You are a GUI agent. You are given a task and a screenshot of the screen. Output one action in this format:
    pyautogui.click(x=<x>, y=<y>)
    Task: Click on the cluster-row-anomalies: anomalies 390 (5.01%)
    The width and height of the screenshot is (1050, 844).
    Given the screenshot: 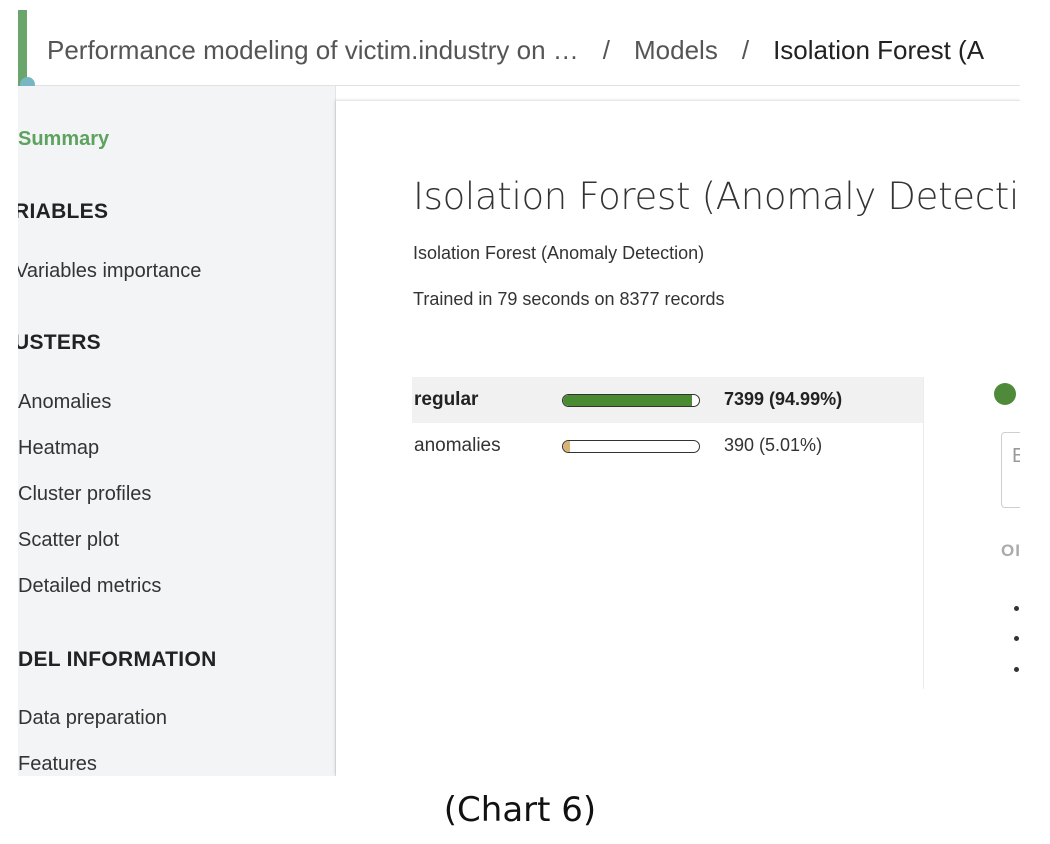 What is the action you would take?
    pyautogui.click(x=667, y=446)
    